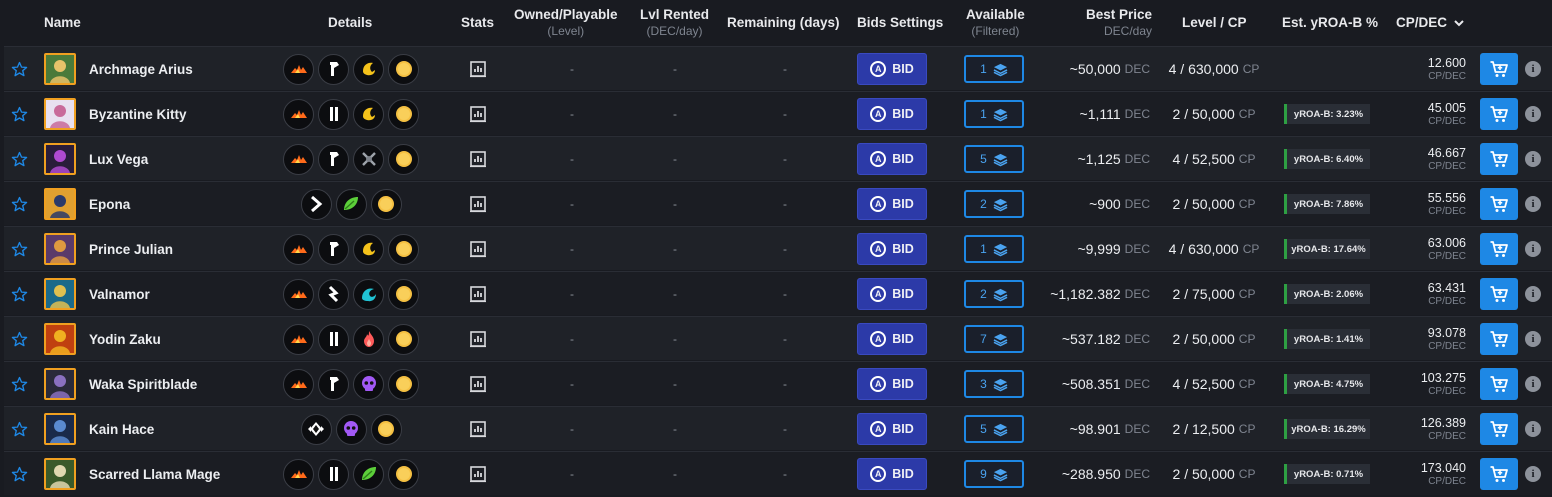 The width and height of the screenshot is (1552, 497). What do you see at coordinates (1214, 22) in the screenshot?
I see `header-level-cp: Level / CP` at bounding box center [1214, 22].